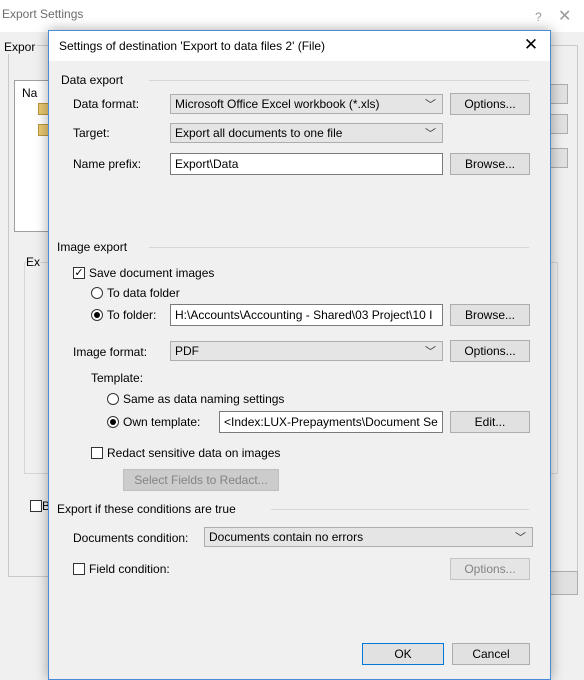 Image resolution: width=584 pixels, height=680 pixels. What do you see at coordinates (95, 80) in the screenshot?
I see `data-export-group-label: Data export` at bounding box center [95, 80].